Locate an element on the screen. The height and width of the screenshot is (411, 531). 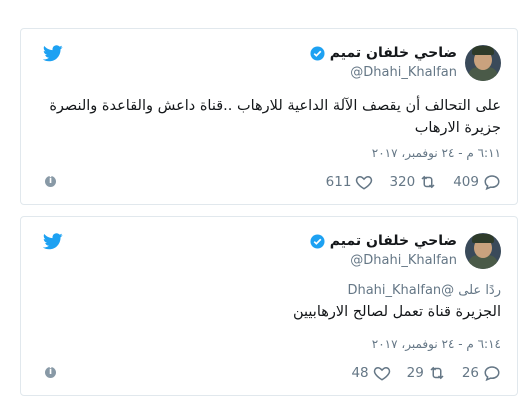
like-count: 48 is located at coordinates (360, 373).